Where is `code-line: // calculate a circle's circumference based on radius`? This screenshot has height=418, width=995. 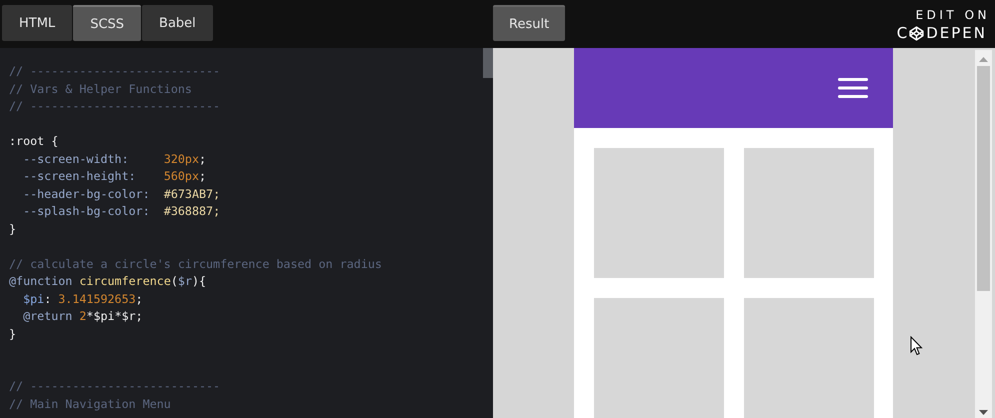 code-line: // calculate a circle's circumference based on radius is located at coordinates (195, 263).